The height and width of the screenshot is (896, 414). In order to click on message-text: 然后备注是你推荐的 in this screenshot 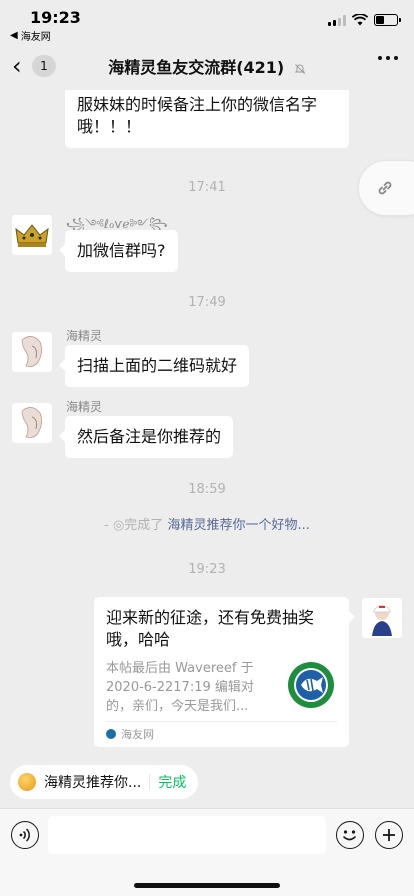, I will do `click(149, 436)`.